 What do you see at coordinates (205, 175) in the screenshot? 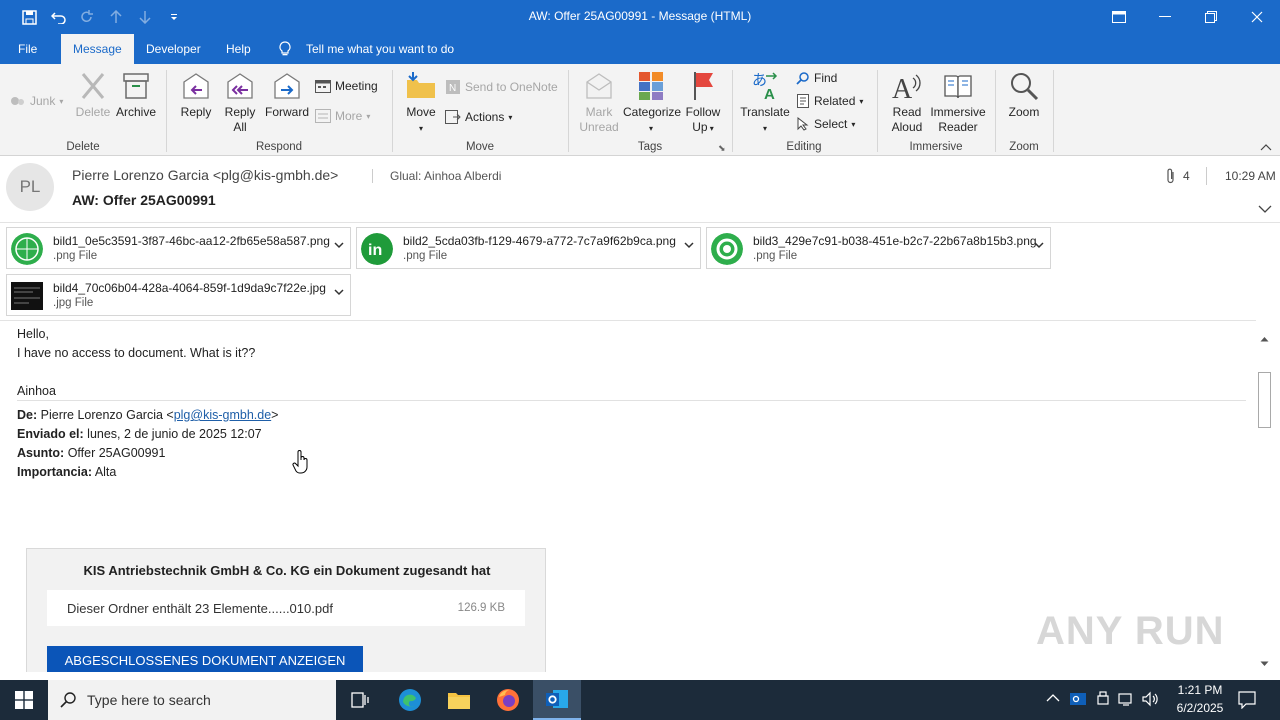
I see `sender: Pierre Lorenzo Garcia <plg@kis-gmbh.de>` at bounding box center [205, 175].